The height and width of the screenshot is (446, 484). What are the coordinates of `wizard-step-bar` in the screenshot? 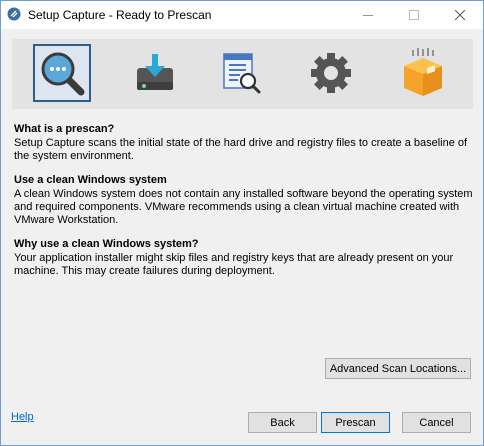 It's located at (242, 74).